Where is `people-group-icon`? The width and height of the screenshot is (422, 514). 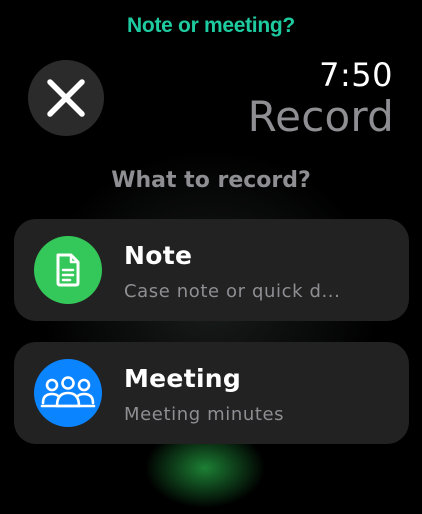
people-group-icon is located at coordinates (68, 392).